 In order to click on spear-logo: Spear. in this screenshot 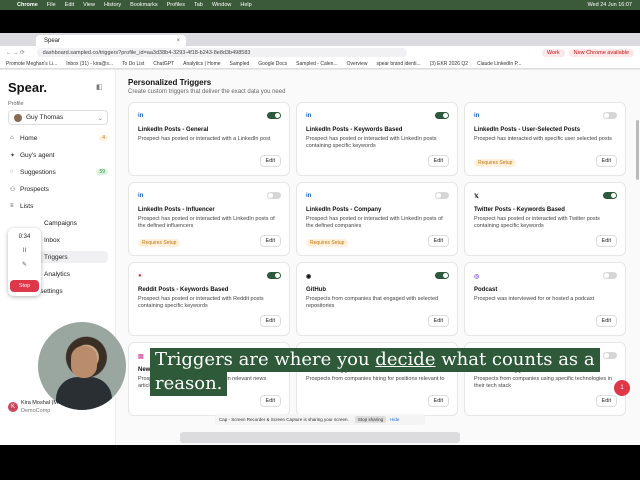, I will do `click(28, 87)`.